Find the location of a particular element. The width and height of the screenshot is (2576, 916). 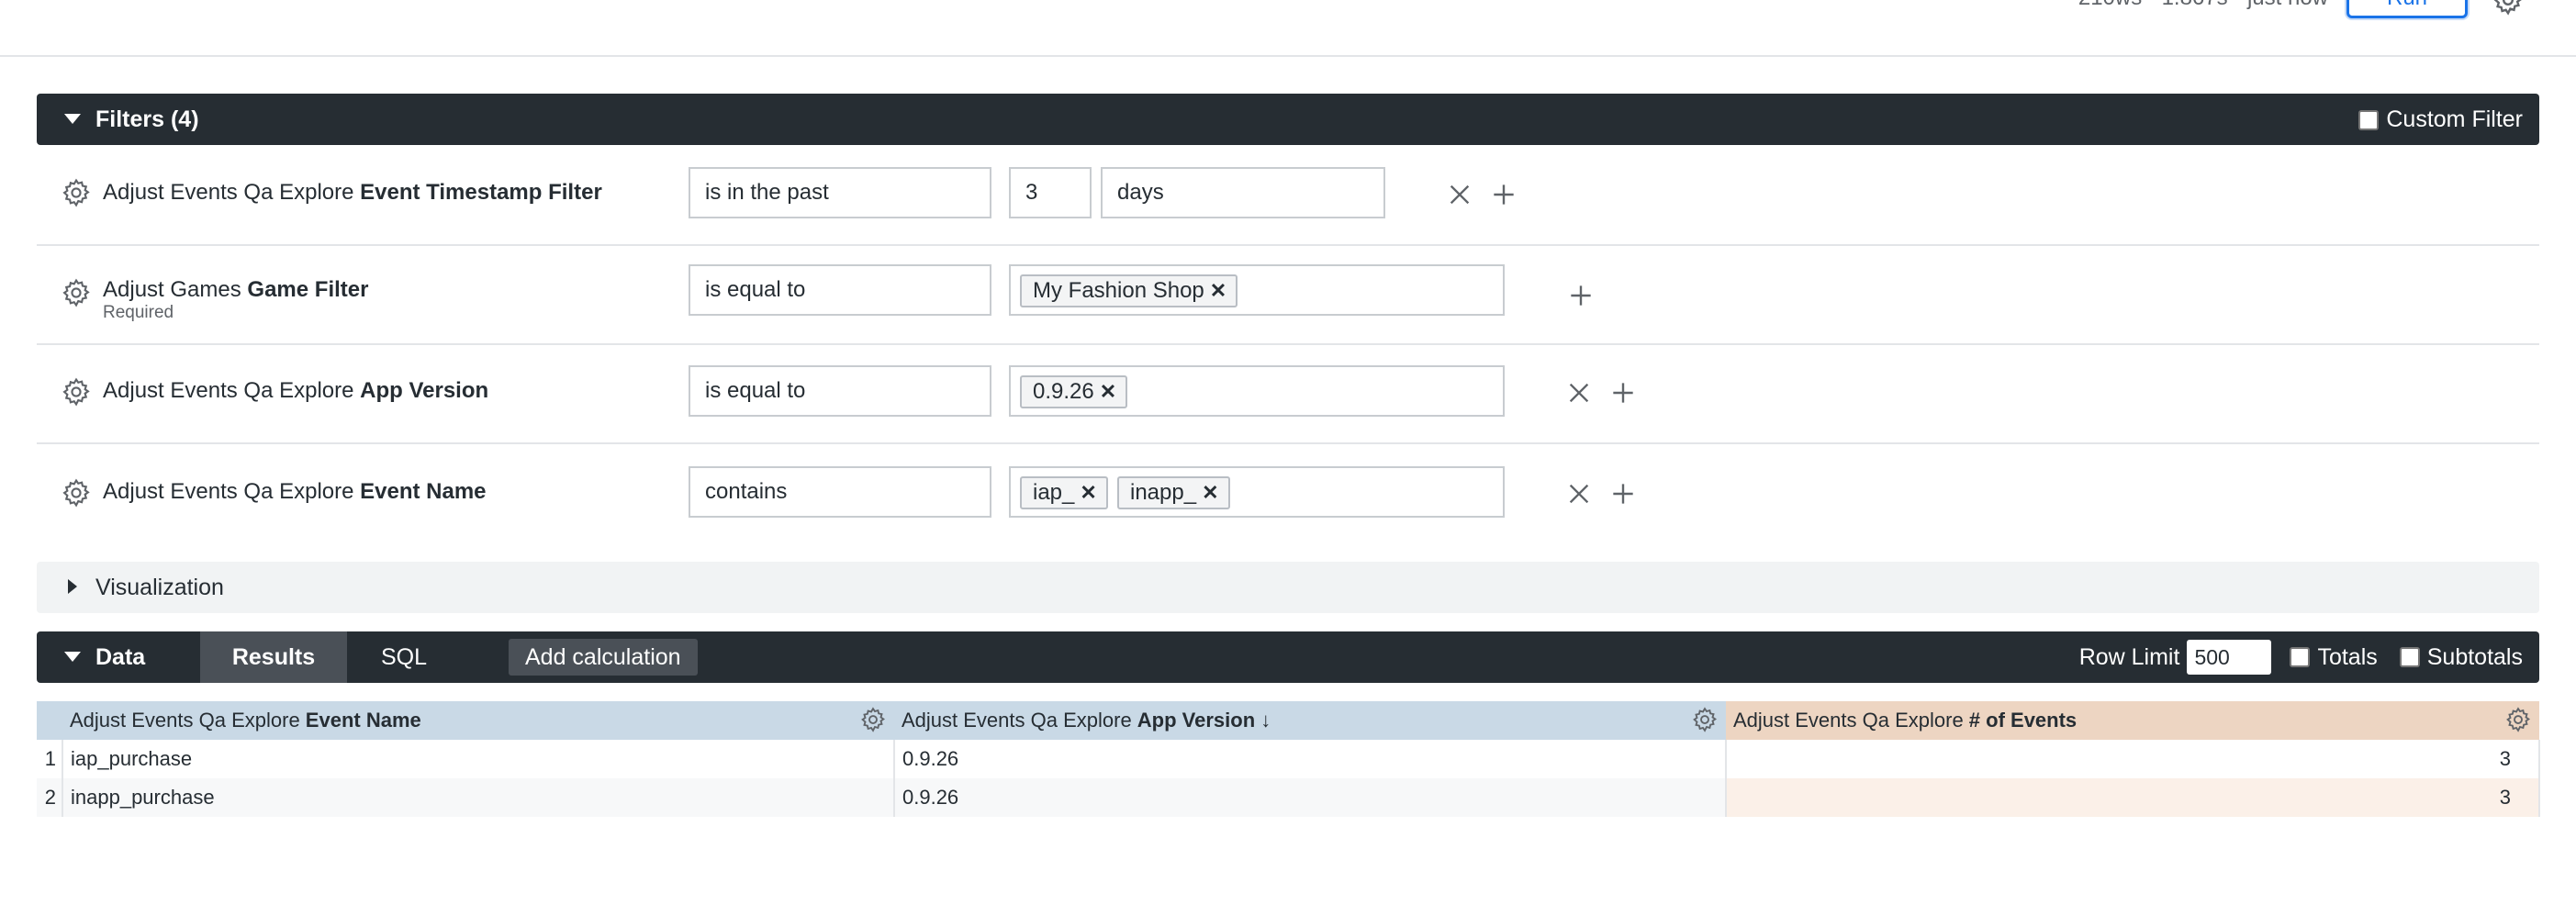

visualization-title: Visualization is located at coordinates (159, 587).